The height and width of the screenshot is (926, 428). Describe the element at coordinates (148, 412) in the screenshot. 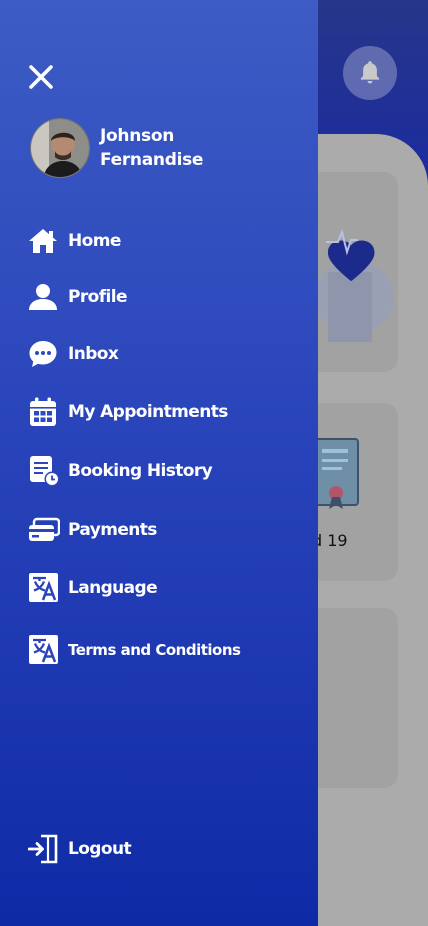

I see `menu-item-label: My Appointments` at that location.